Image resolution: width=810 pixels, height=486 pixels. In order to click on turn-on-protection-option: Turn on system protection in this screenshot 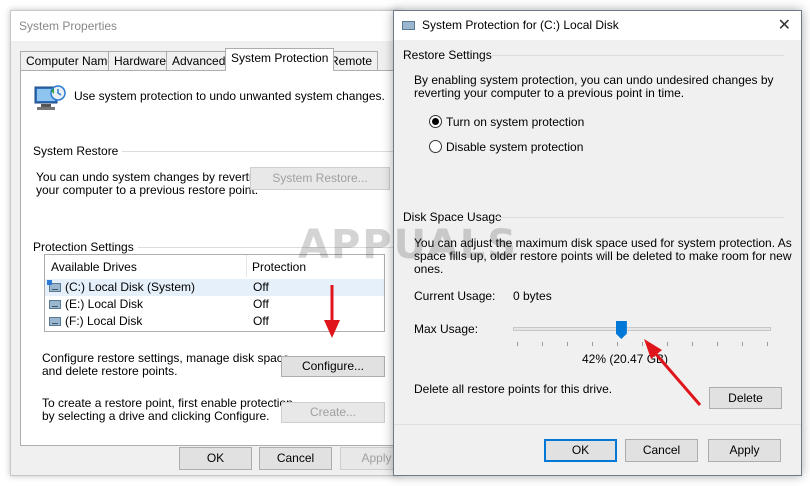, I will do `click(529, 122)`.